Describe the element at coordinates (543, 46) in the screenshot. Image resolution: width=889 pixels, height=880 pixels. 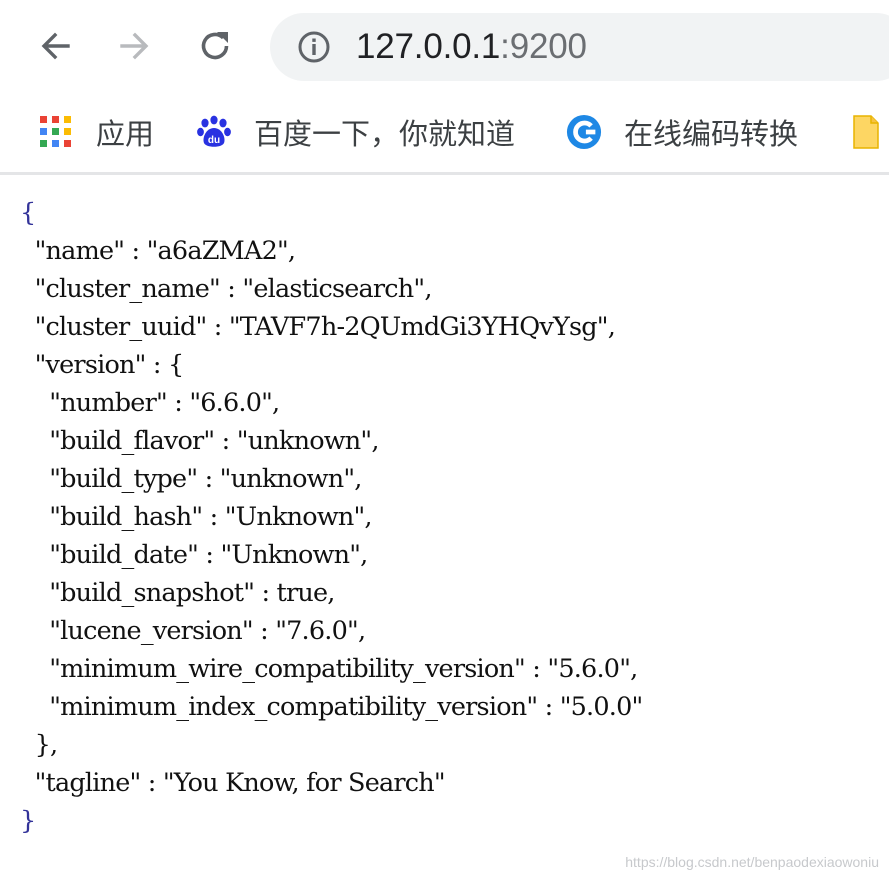
I see `url-port: :9200` at that location.